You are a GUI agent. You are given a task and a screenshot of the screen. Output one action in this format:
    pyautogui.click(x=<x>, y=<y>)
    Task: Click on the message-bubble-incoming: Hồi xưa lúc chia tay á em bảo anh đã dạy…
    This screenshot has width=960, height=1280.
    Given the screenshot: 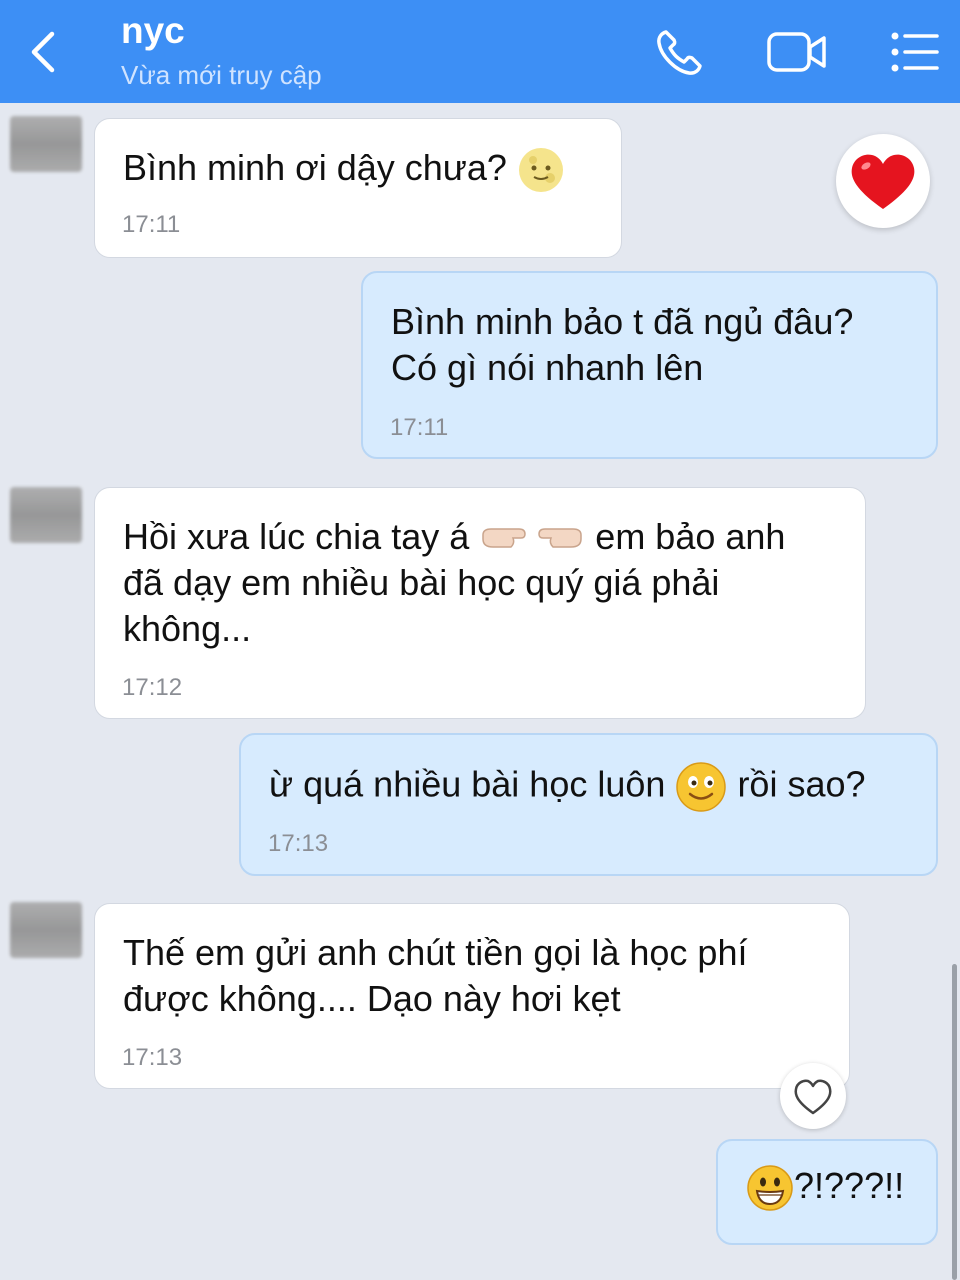 What is the action you would take?
    pyautogui.click(x=480, y=603)
    